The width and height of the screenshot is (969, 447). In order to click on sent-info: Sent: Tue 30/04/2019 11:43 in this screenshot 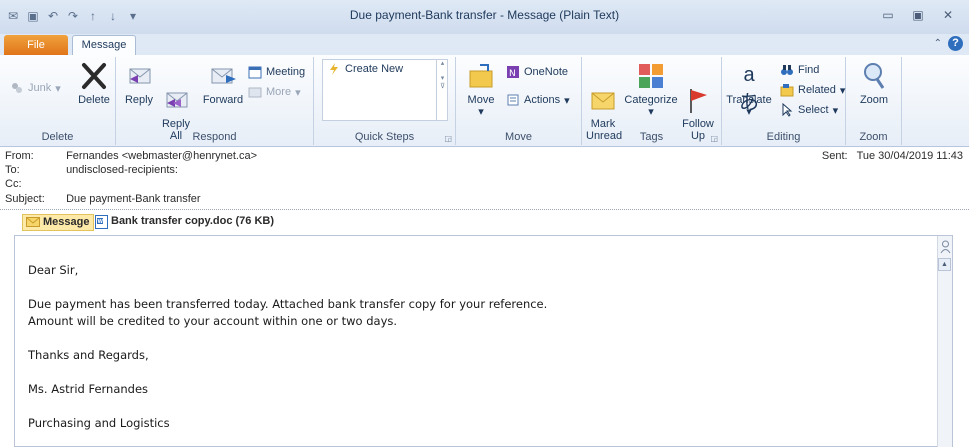, I will do `click(892, 156)`.